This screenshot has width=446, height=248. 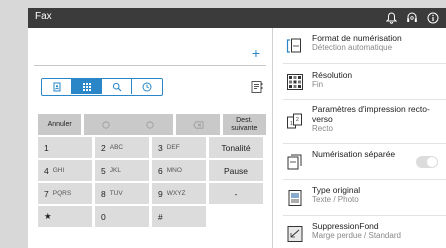 I want to click on key-7: 7 PQRS, so click(x=65, y=193).